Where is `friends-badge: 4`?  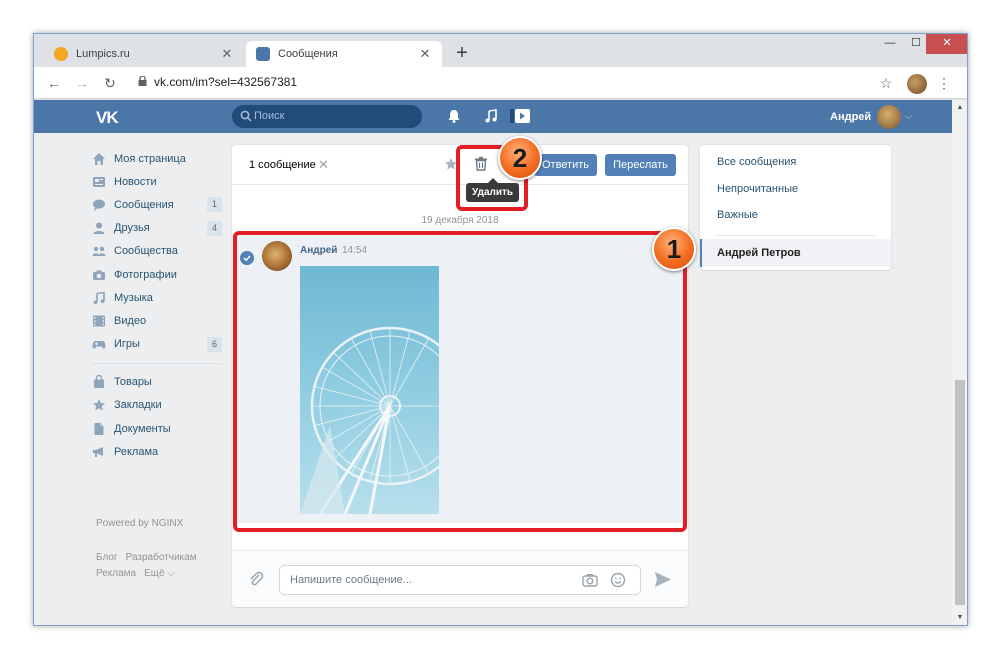
friends-badge: 4 is located at coordinates (214, 228).